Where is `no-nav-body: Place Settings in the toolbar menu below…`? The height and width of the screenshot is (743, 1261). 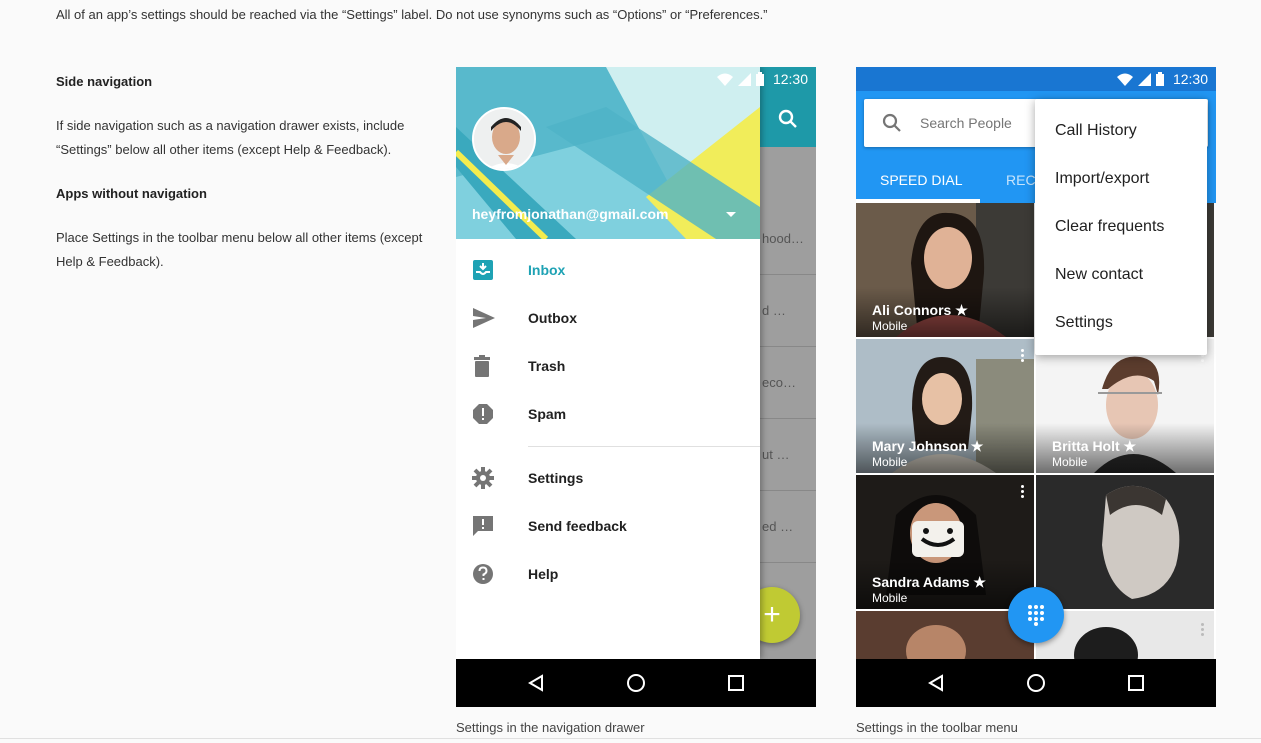
no-nav-body: Place Settings in the toolbar menu below… is located at coordinates (239, 249).